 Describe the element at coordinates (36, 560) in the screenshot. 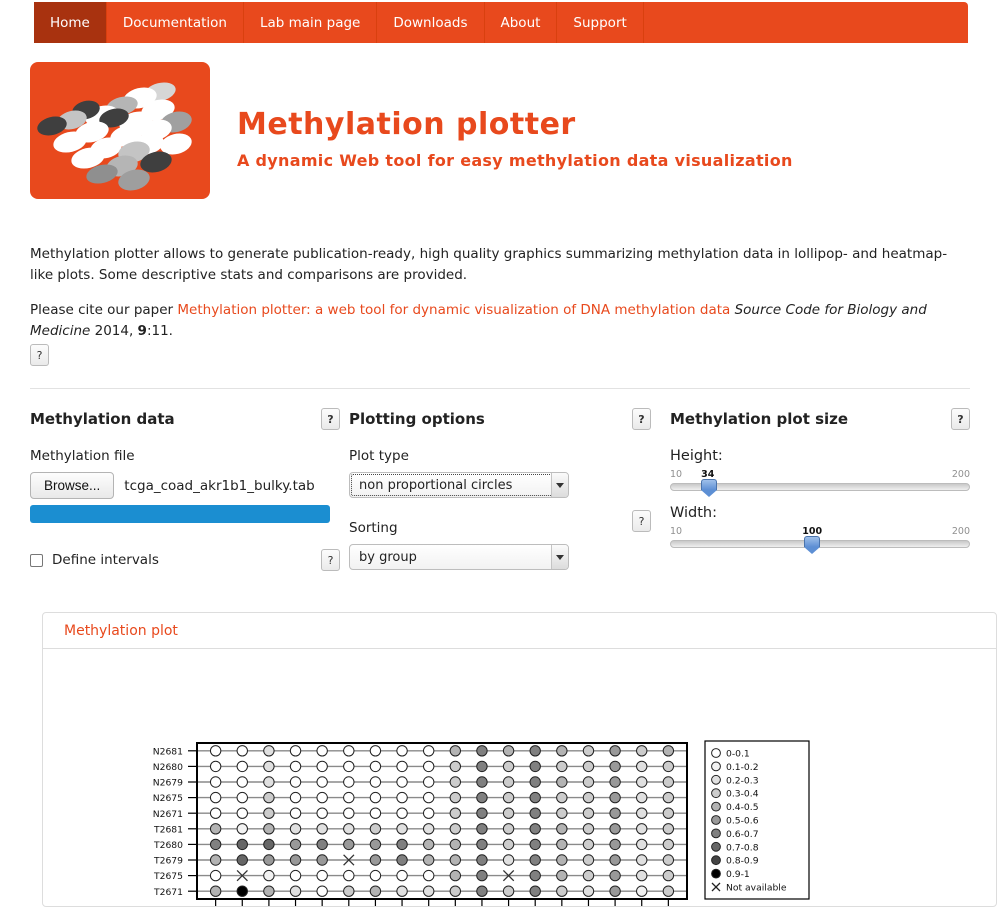

I see `define-intervals-checkbox` at that location.